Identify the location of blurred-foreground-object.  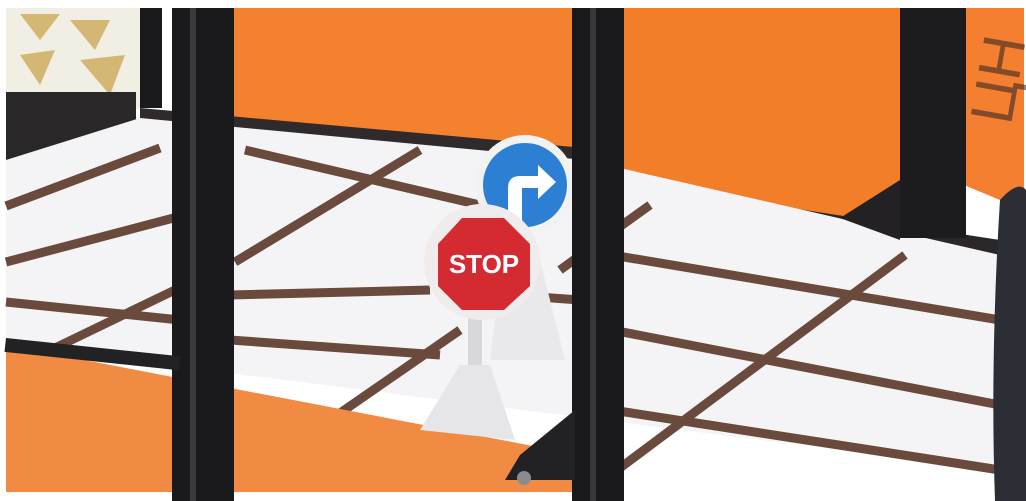
(1009, 343).